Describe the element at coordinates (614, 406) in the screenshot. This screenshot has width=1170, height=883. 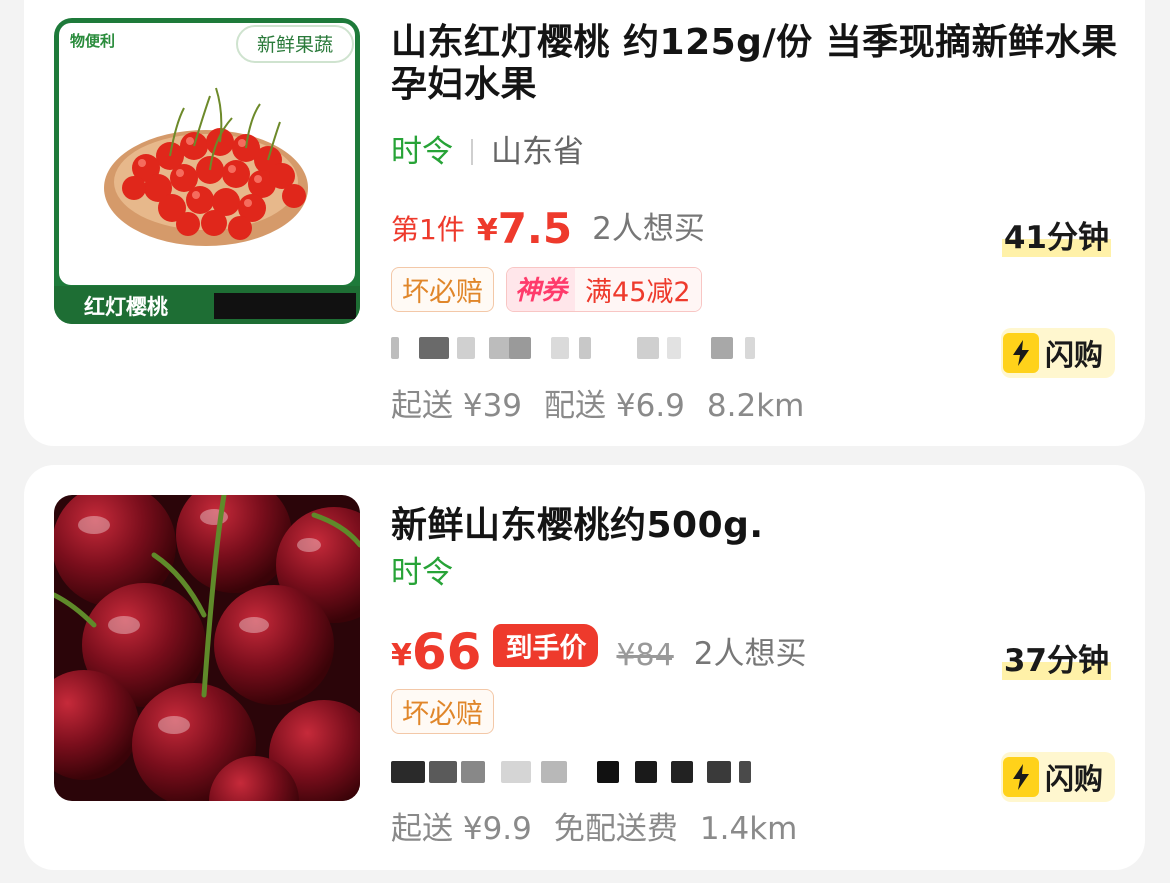
I see `delivery-fee: 配送 ¥6.9` at that location.